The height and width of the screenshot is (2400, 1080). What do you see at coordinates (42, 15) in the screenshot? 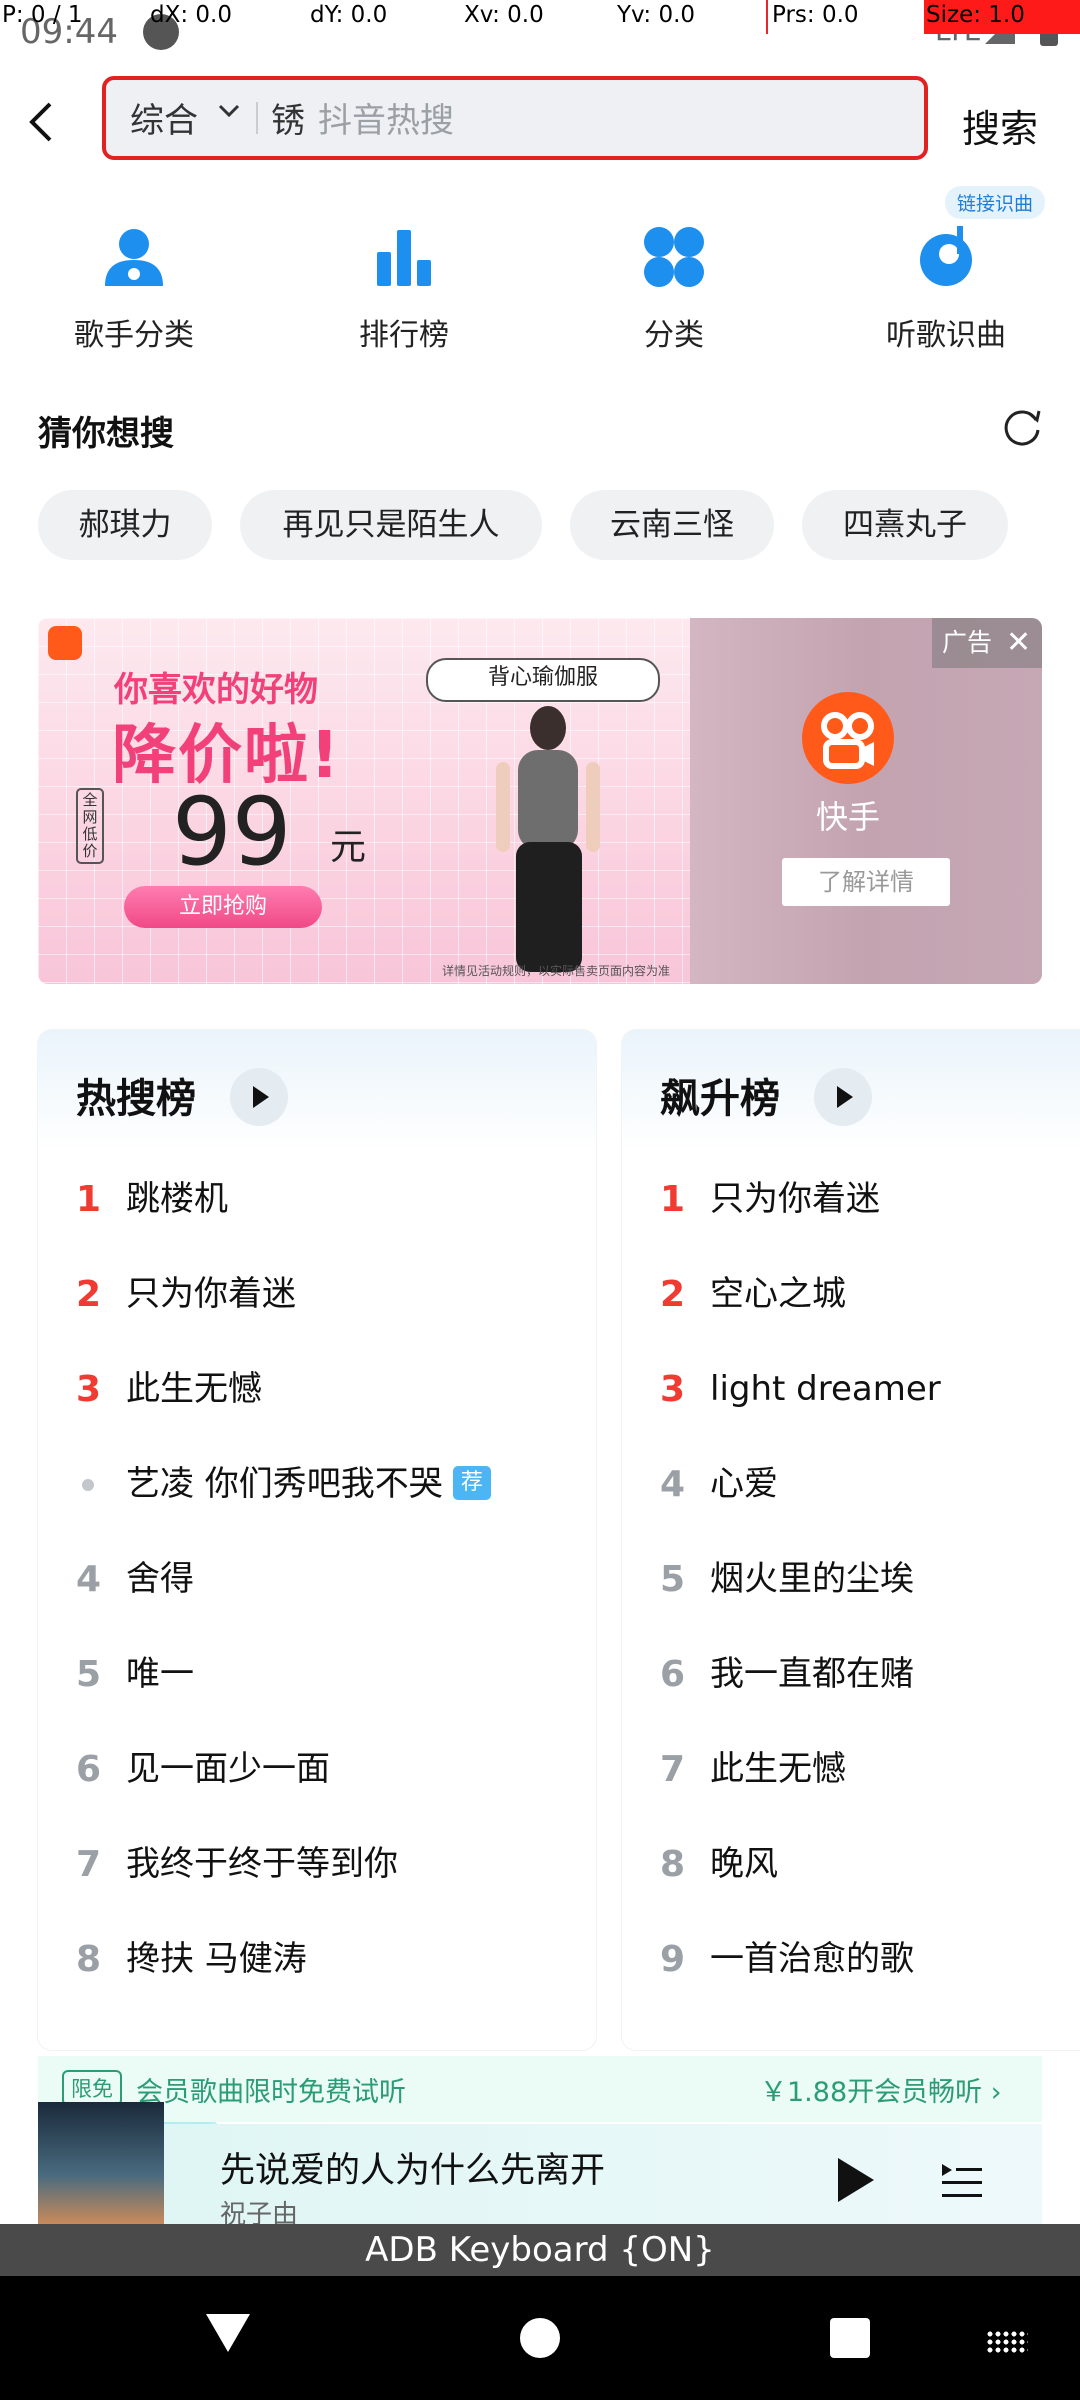
I see `pointer-count: P: 0 / 1` at bounding box center [42, 15].